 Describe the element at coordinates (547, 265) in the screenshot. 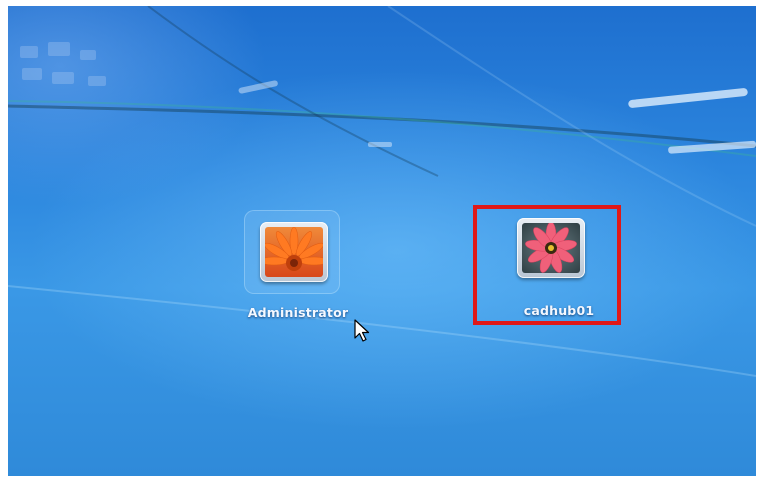

I see `highlight-box` at that location.